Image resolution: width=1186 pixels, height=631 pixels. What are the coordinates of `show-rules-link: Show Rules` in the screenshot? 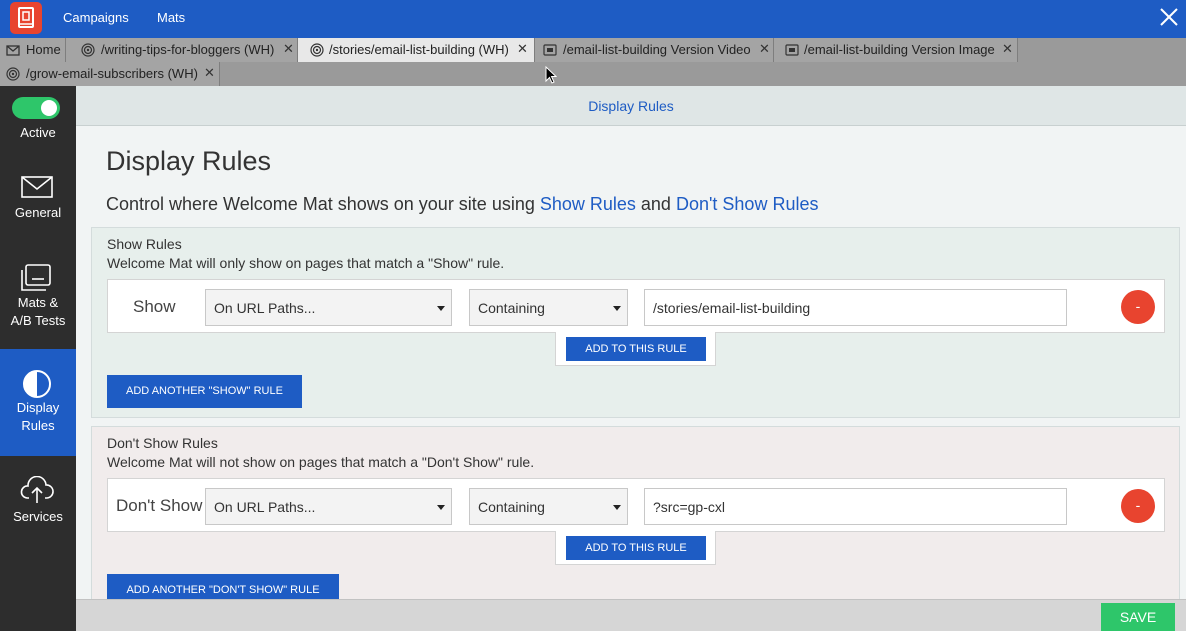 It's located at (588, 204).